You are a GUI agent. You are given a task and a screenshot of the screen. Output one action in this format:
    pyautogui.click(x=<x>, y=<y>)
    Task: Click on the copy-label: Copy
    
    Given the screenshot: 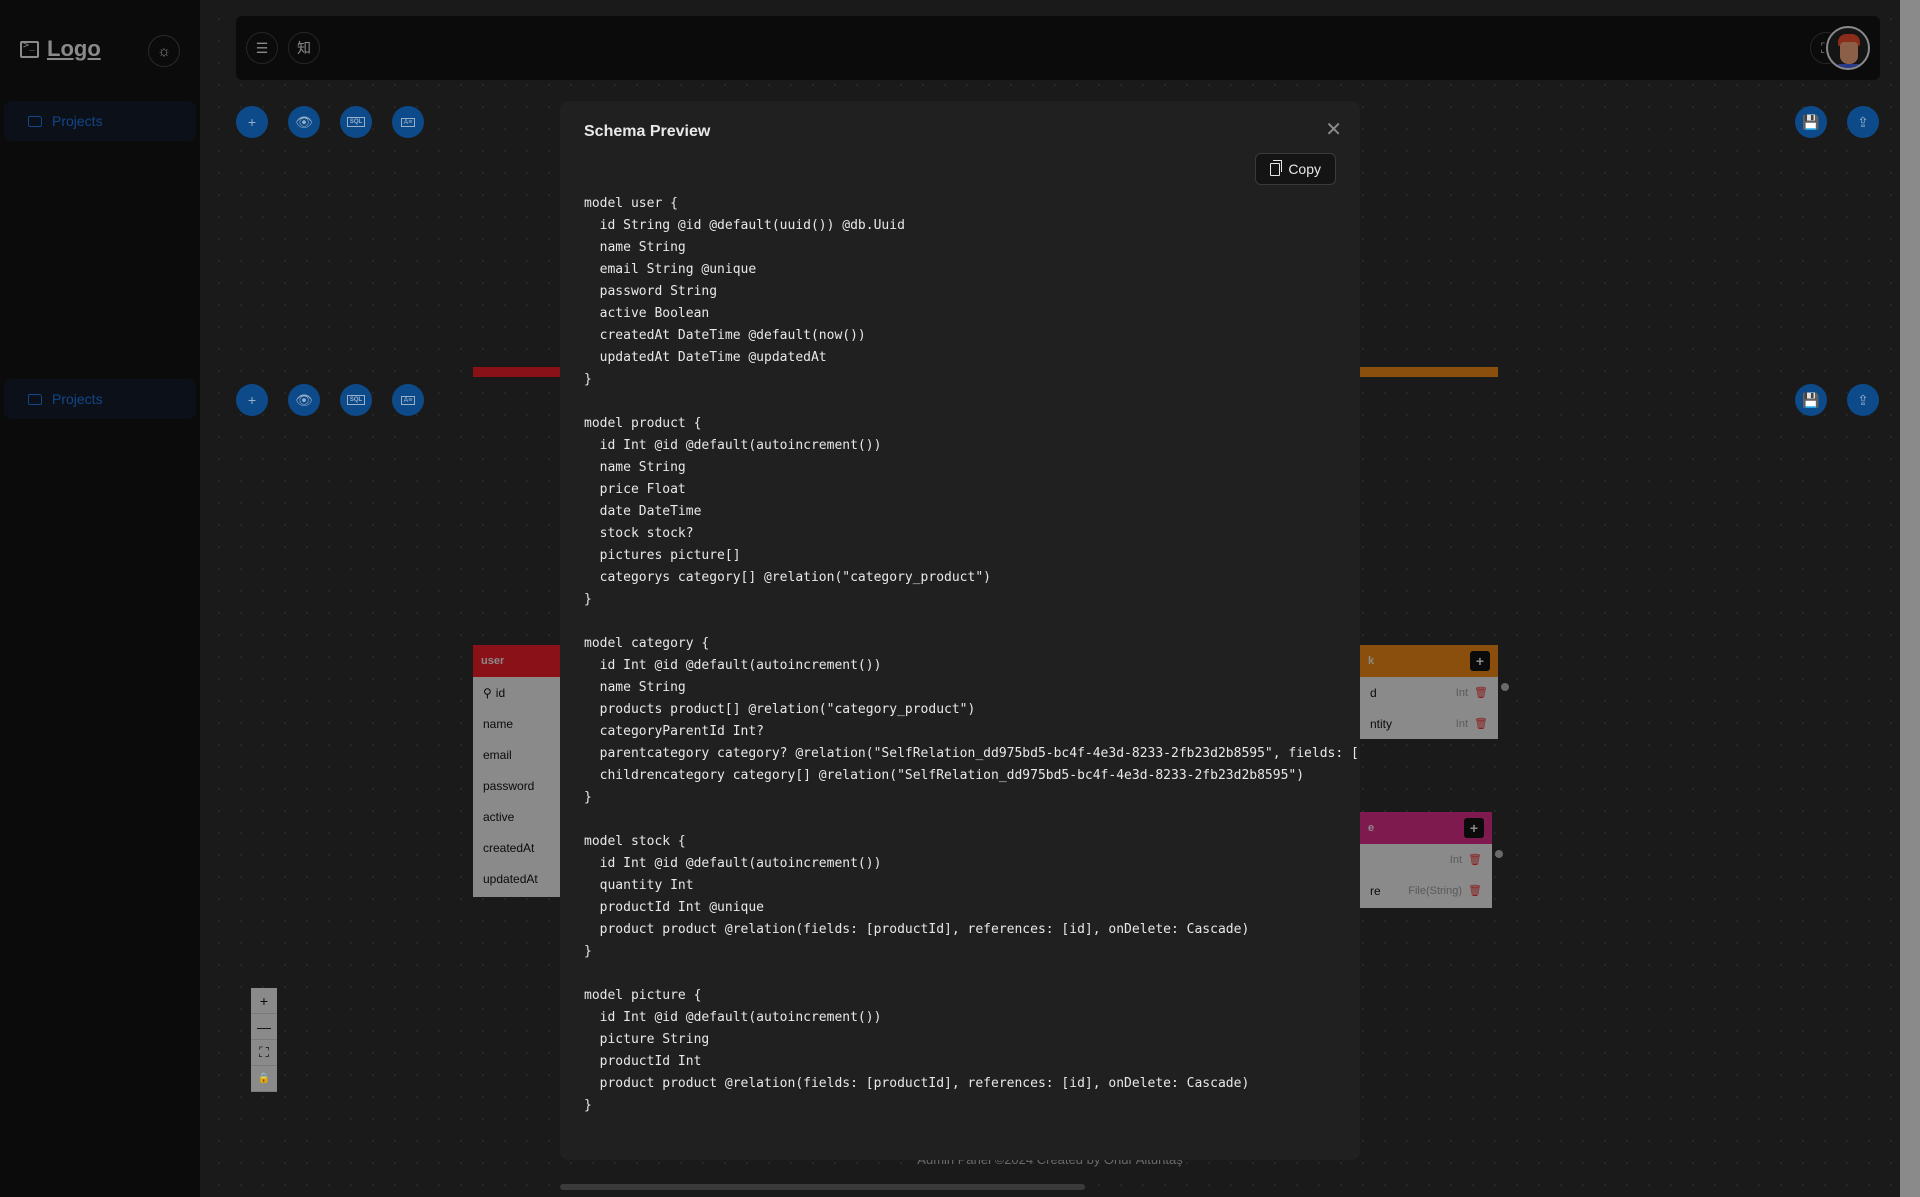 What is the action you would take?
    pyautogui.click(x=1304, y=169)
    